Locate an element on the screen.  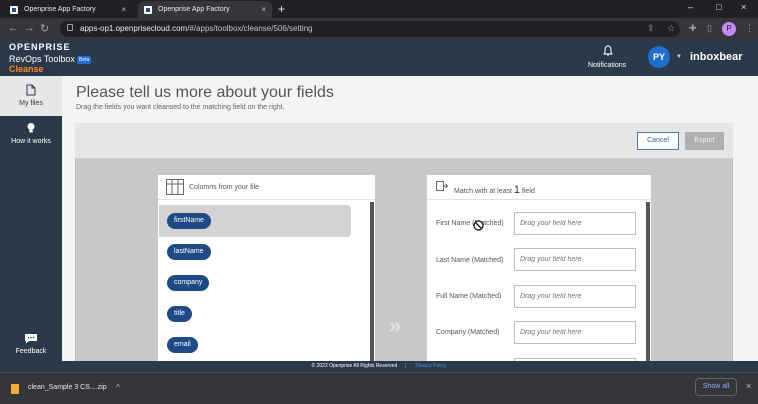
drop-zone-last-name is located at coordinates (575, 259).